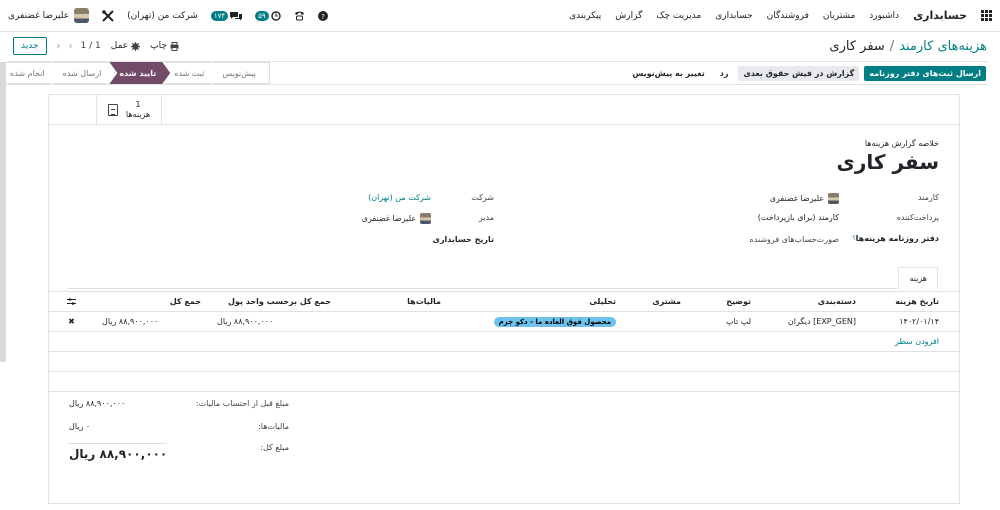  I want to click on manager-value: علیرضا غضنفری, so click(396, 218).